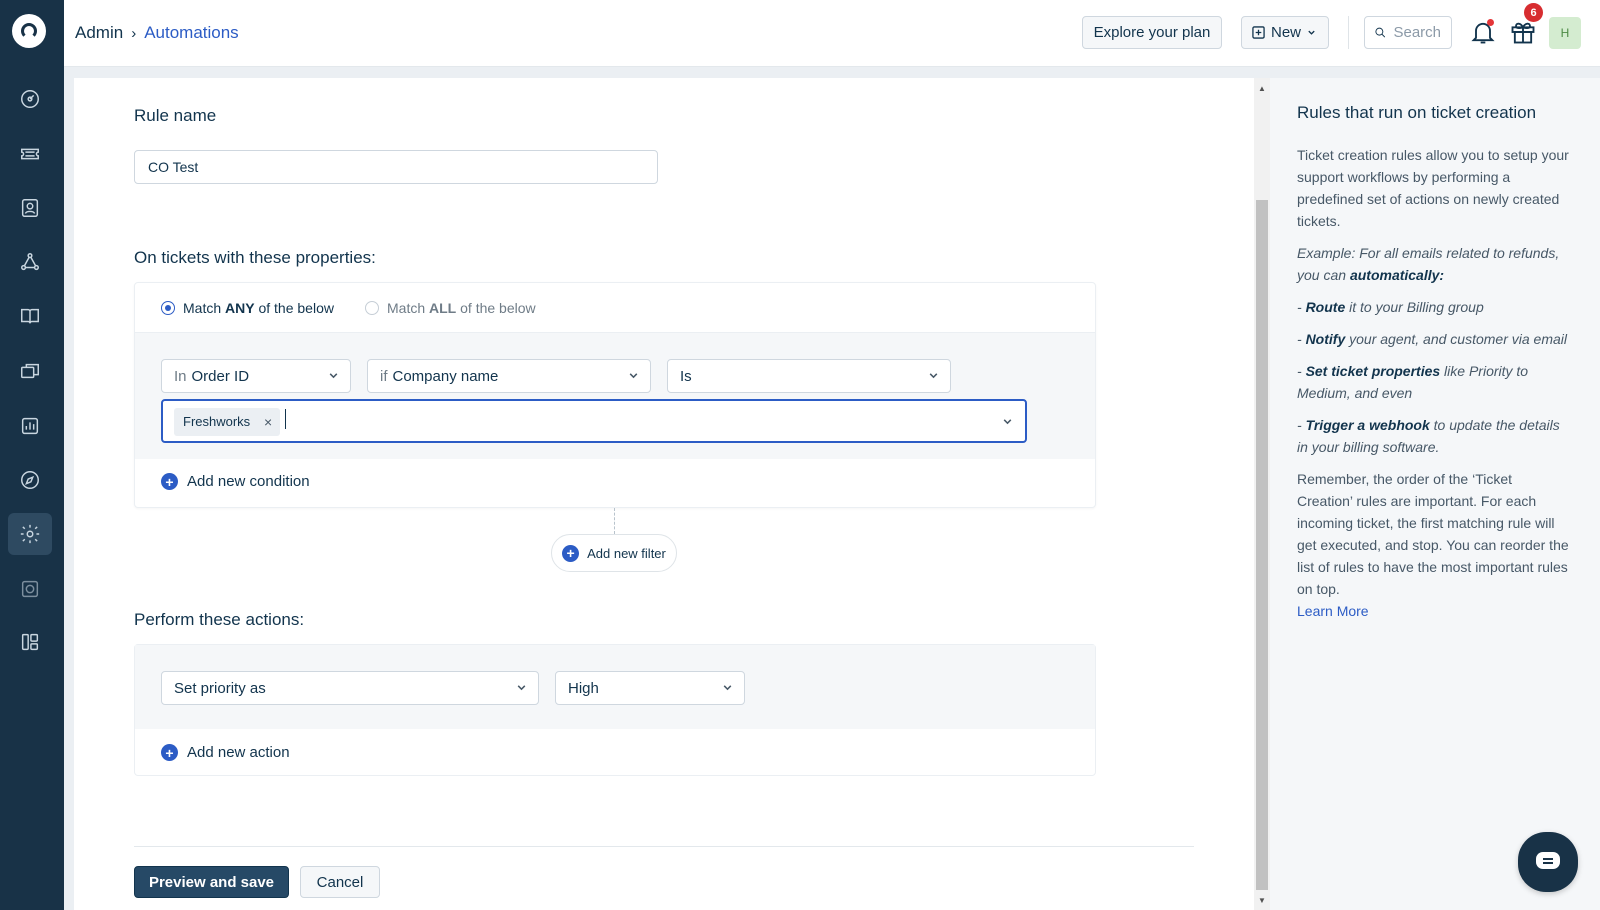 The width and height of the screenshot is (1600, 910). What do you see at coordinates (1380, 32) in the screenshot?
I see `search-icon` at bounding box center [1380, 32].